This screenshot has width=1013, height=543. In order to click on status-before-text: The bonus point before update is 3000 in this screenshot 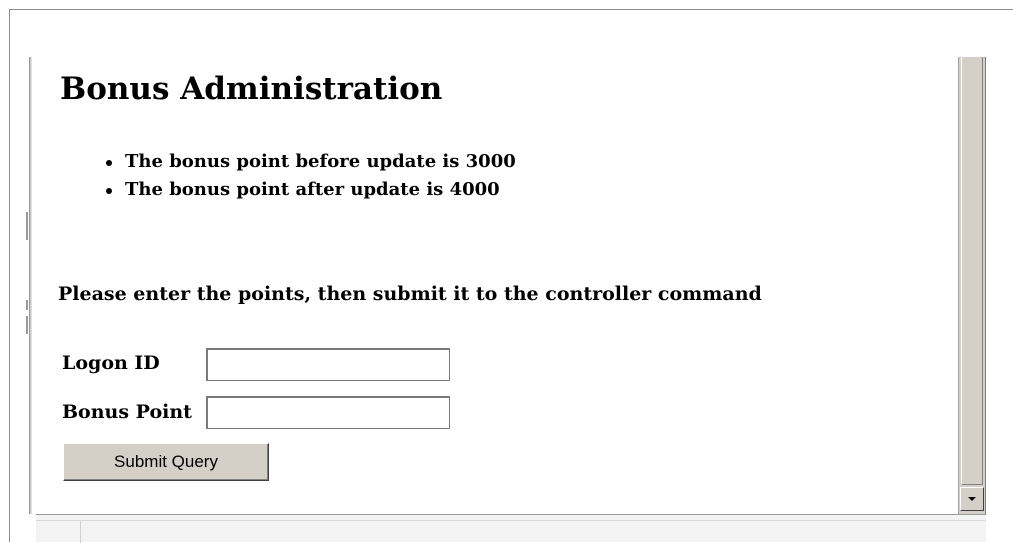, I will do `click(320, 161)`.